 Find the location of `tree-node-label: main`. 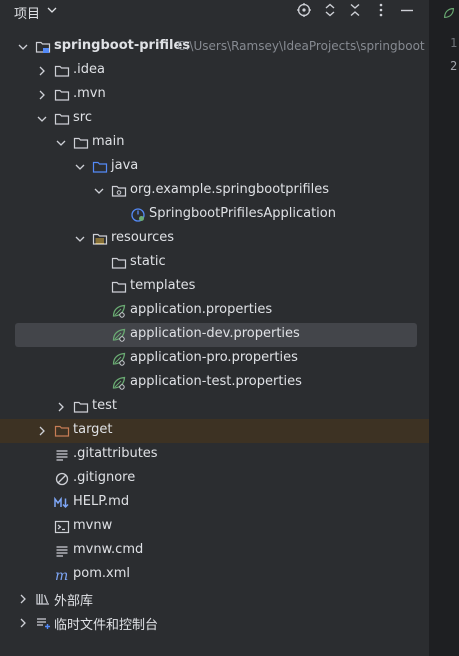

tree-node-label: main is located at coordinates (108, 141).